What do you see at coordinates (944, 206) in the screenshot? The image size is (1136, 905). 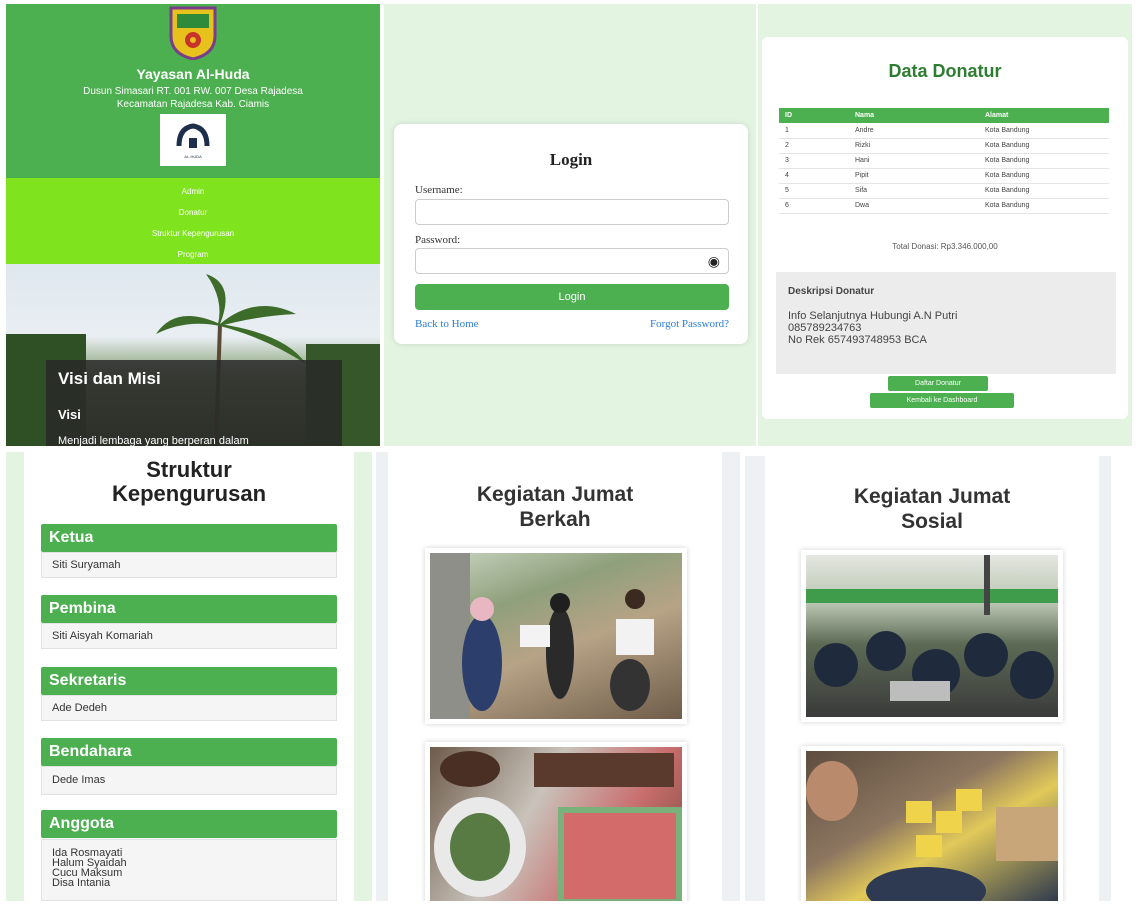 I see `table-row: 6 Dwa Kota Bandung` at bounding box center [944, 206].